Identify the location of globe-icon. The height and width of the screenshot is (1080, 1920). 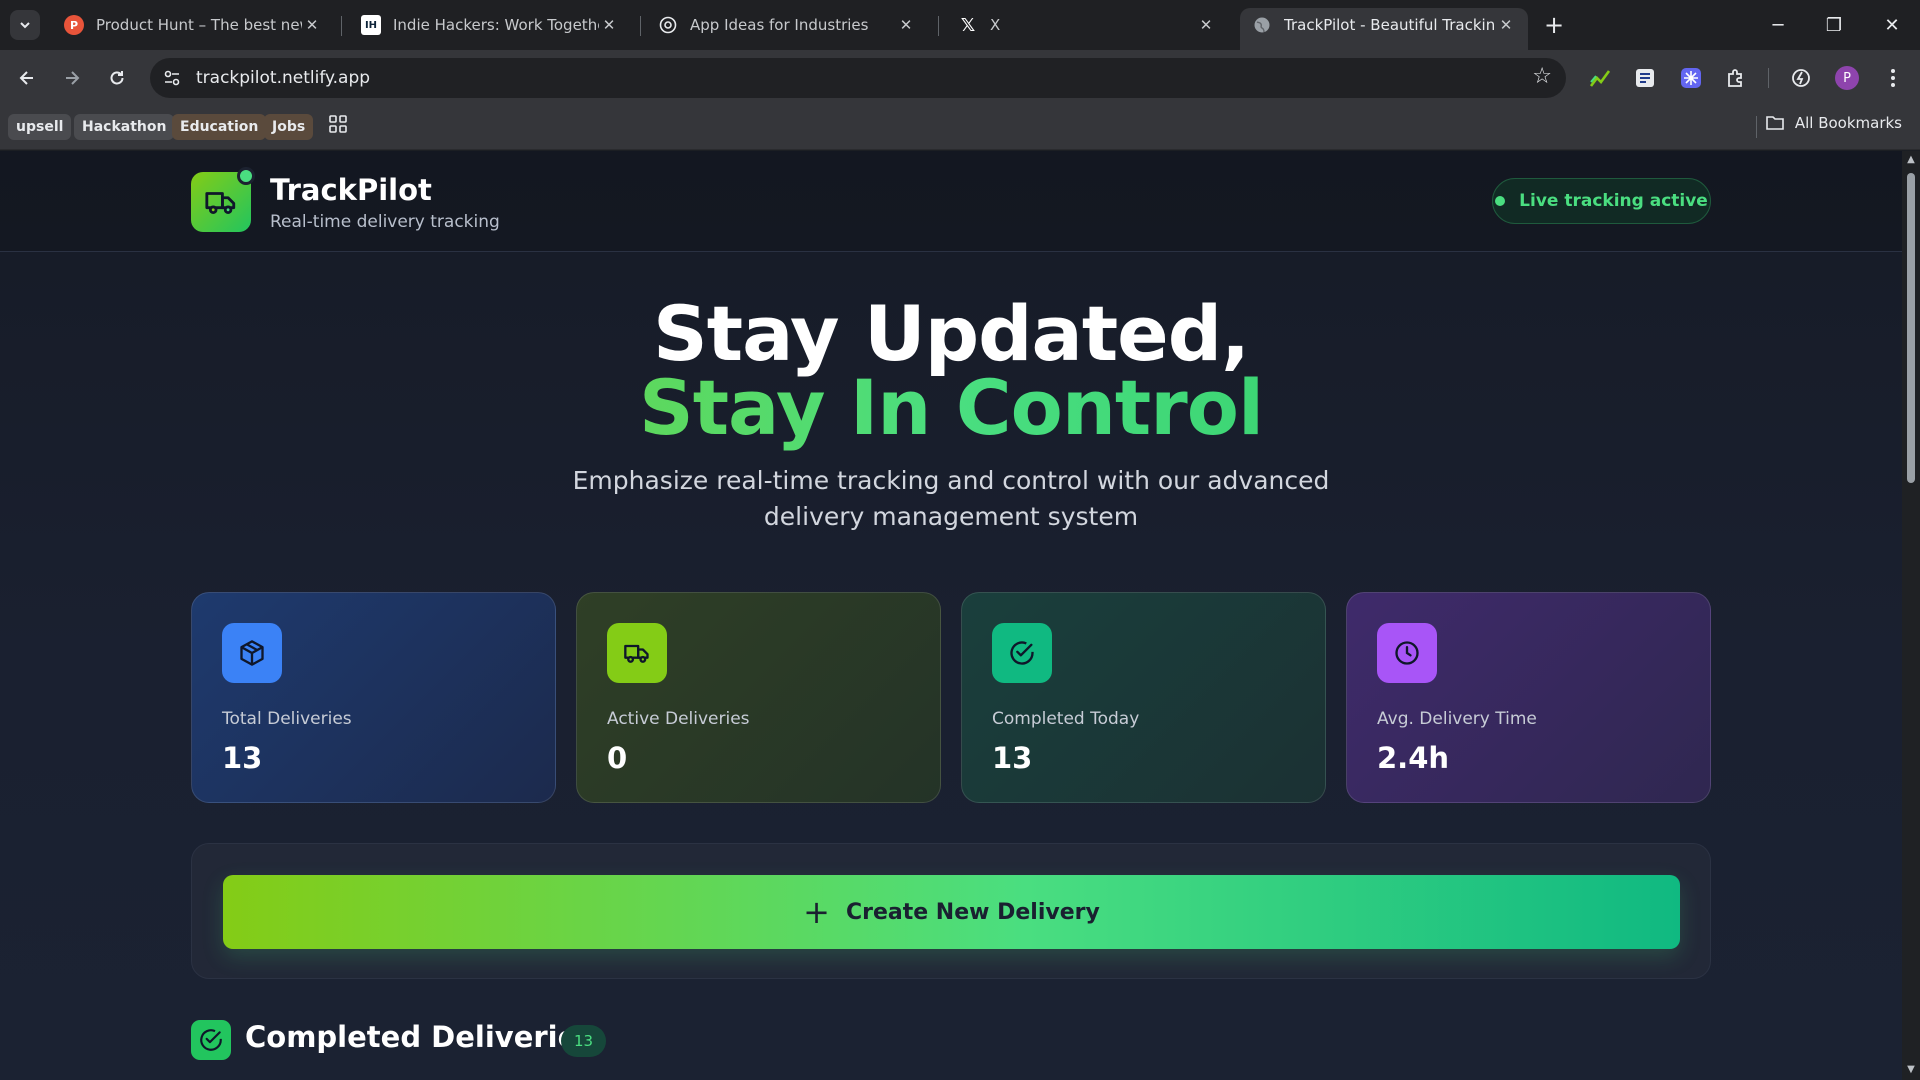
(1262, 25).